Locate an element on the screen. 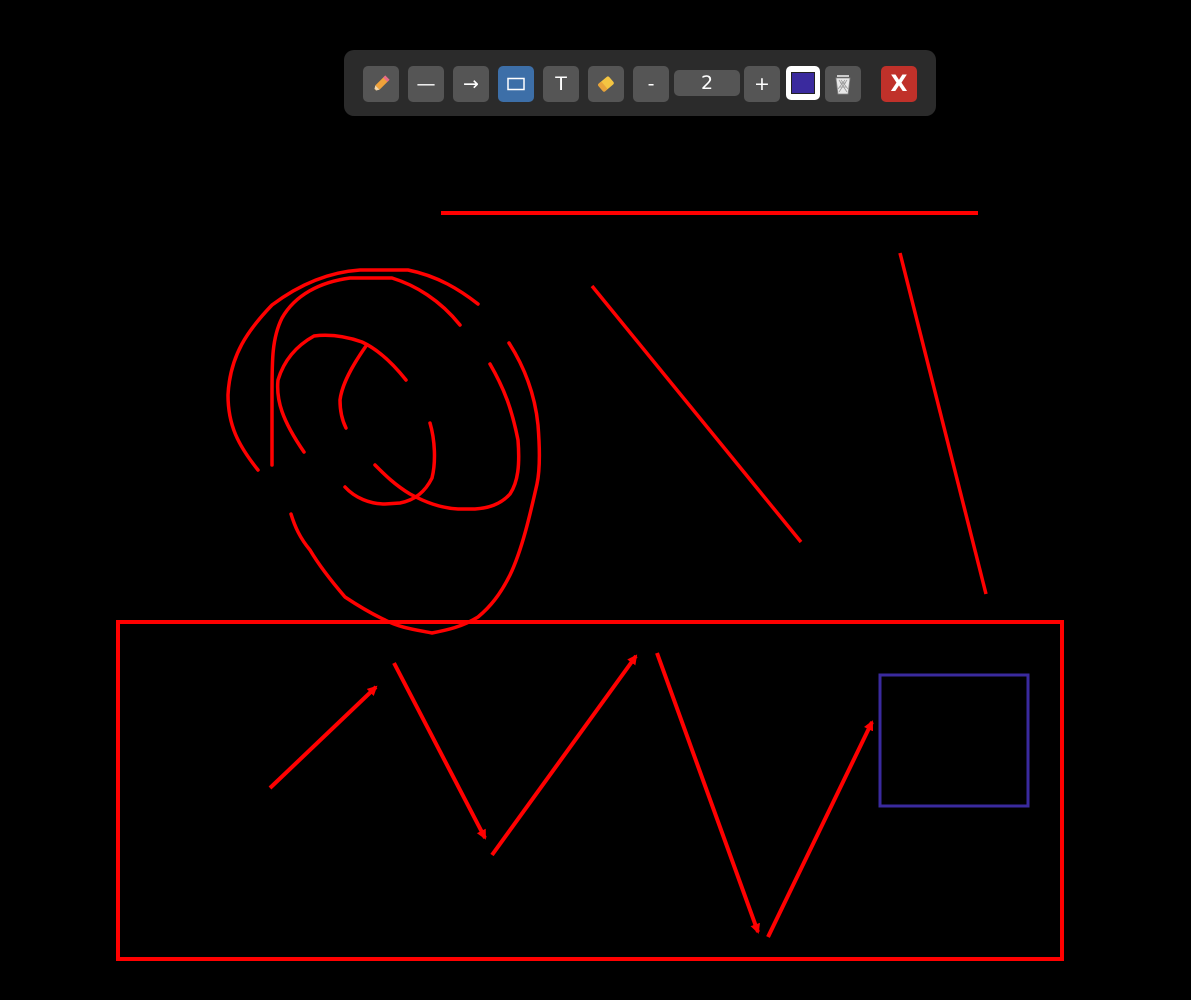 The height and width of the screenshot is (1000, 1191). increase-size-button: + is located at coordinates (762, 84).